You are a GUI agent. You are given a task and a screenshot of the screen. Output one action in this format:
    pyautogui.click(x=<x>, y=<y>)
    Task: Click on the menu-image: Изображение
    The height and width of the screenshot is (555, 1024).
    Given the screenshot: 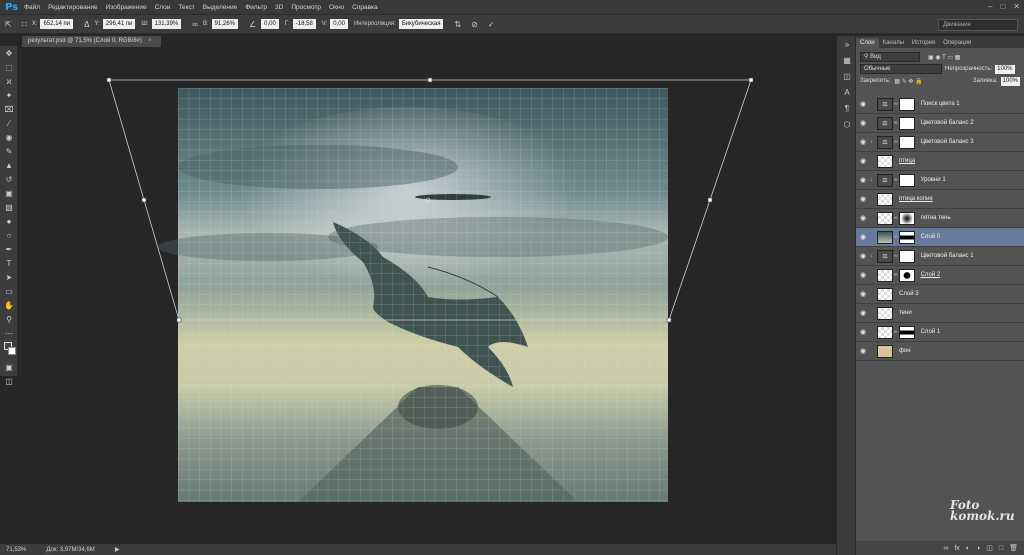 What is the action you would take?
    pyautogui.click(x=126, y=7)
    